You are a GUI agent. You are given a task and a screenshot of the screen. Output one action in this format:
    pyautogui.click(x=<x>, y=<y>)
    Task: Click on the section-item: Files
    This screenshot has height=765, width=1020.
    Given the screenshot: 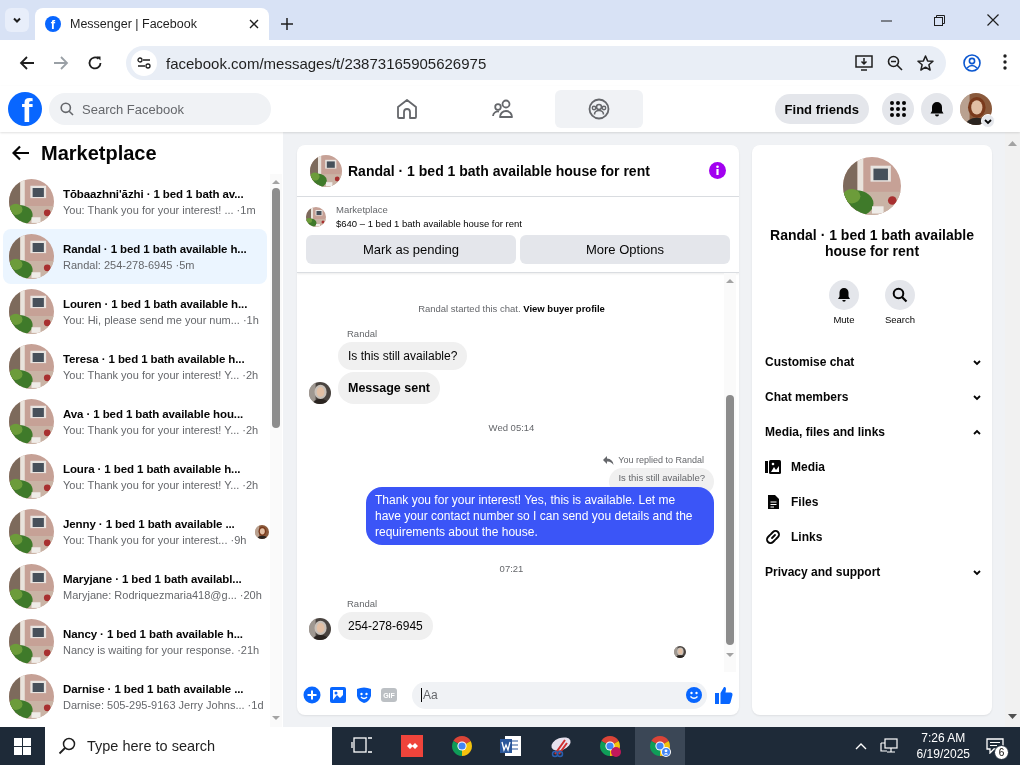 What is the action you would take?
    pyautogui.click(x=873, y=501)
    